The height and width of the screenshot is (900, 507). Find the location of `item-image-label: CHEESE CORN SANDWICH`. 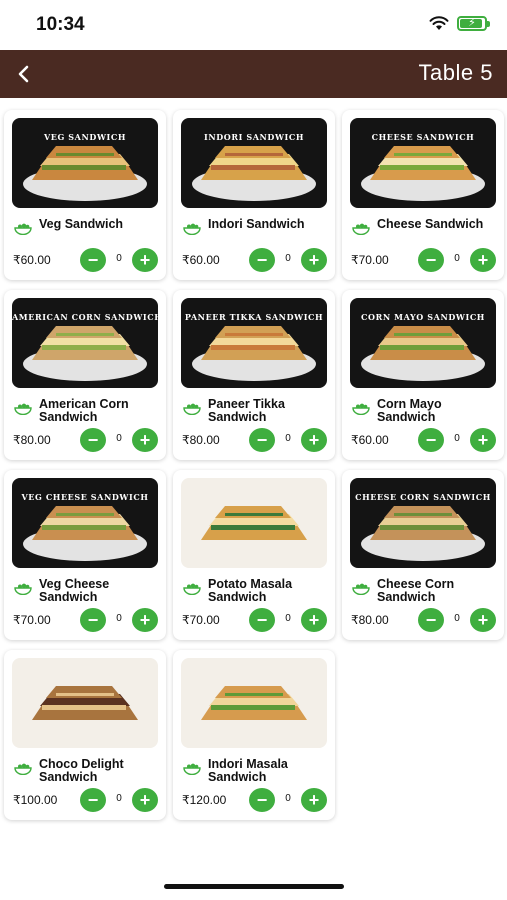

item-image-label: CHEESE CORN SANDWICH is located at coordinates (423, 497).